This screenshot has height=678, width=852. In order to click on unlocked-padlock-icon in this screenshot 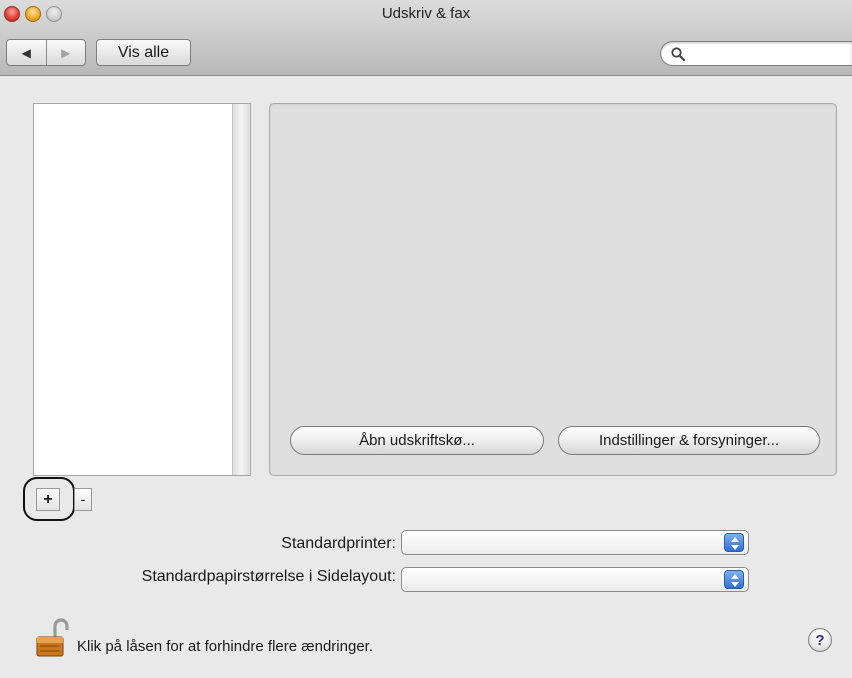, I will do `click(53, 637)`.